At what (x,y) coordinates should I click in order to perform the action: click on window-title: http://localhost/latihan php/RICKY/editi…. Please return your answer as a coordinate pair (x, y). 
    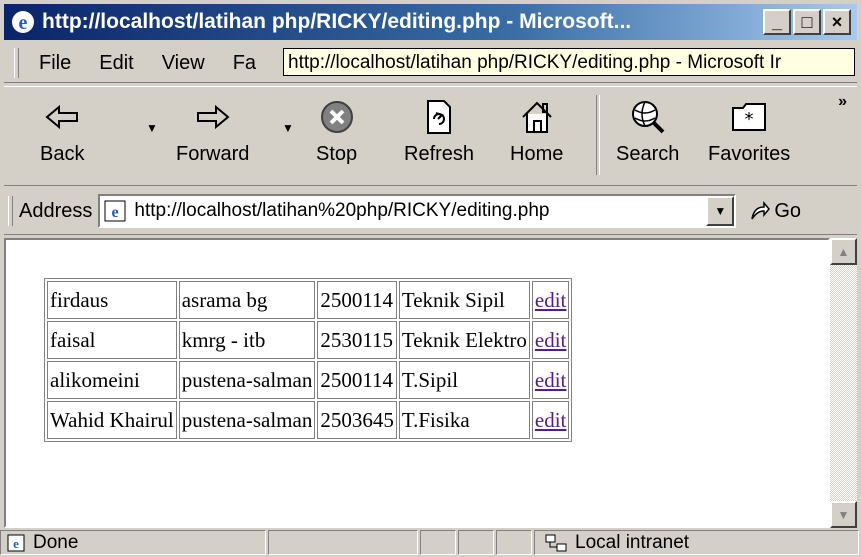
    Looking at the image, I should click on (337, 21).